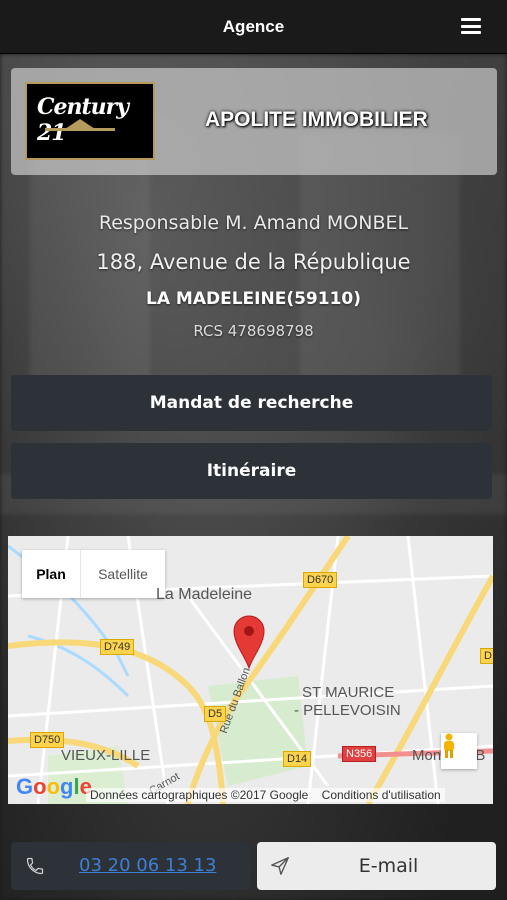 The image size is (507, 900). I want to click on road-badge-d-edge: D, so click(486, 656).